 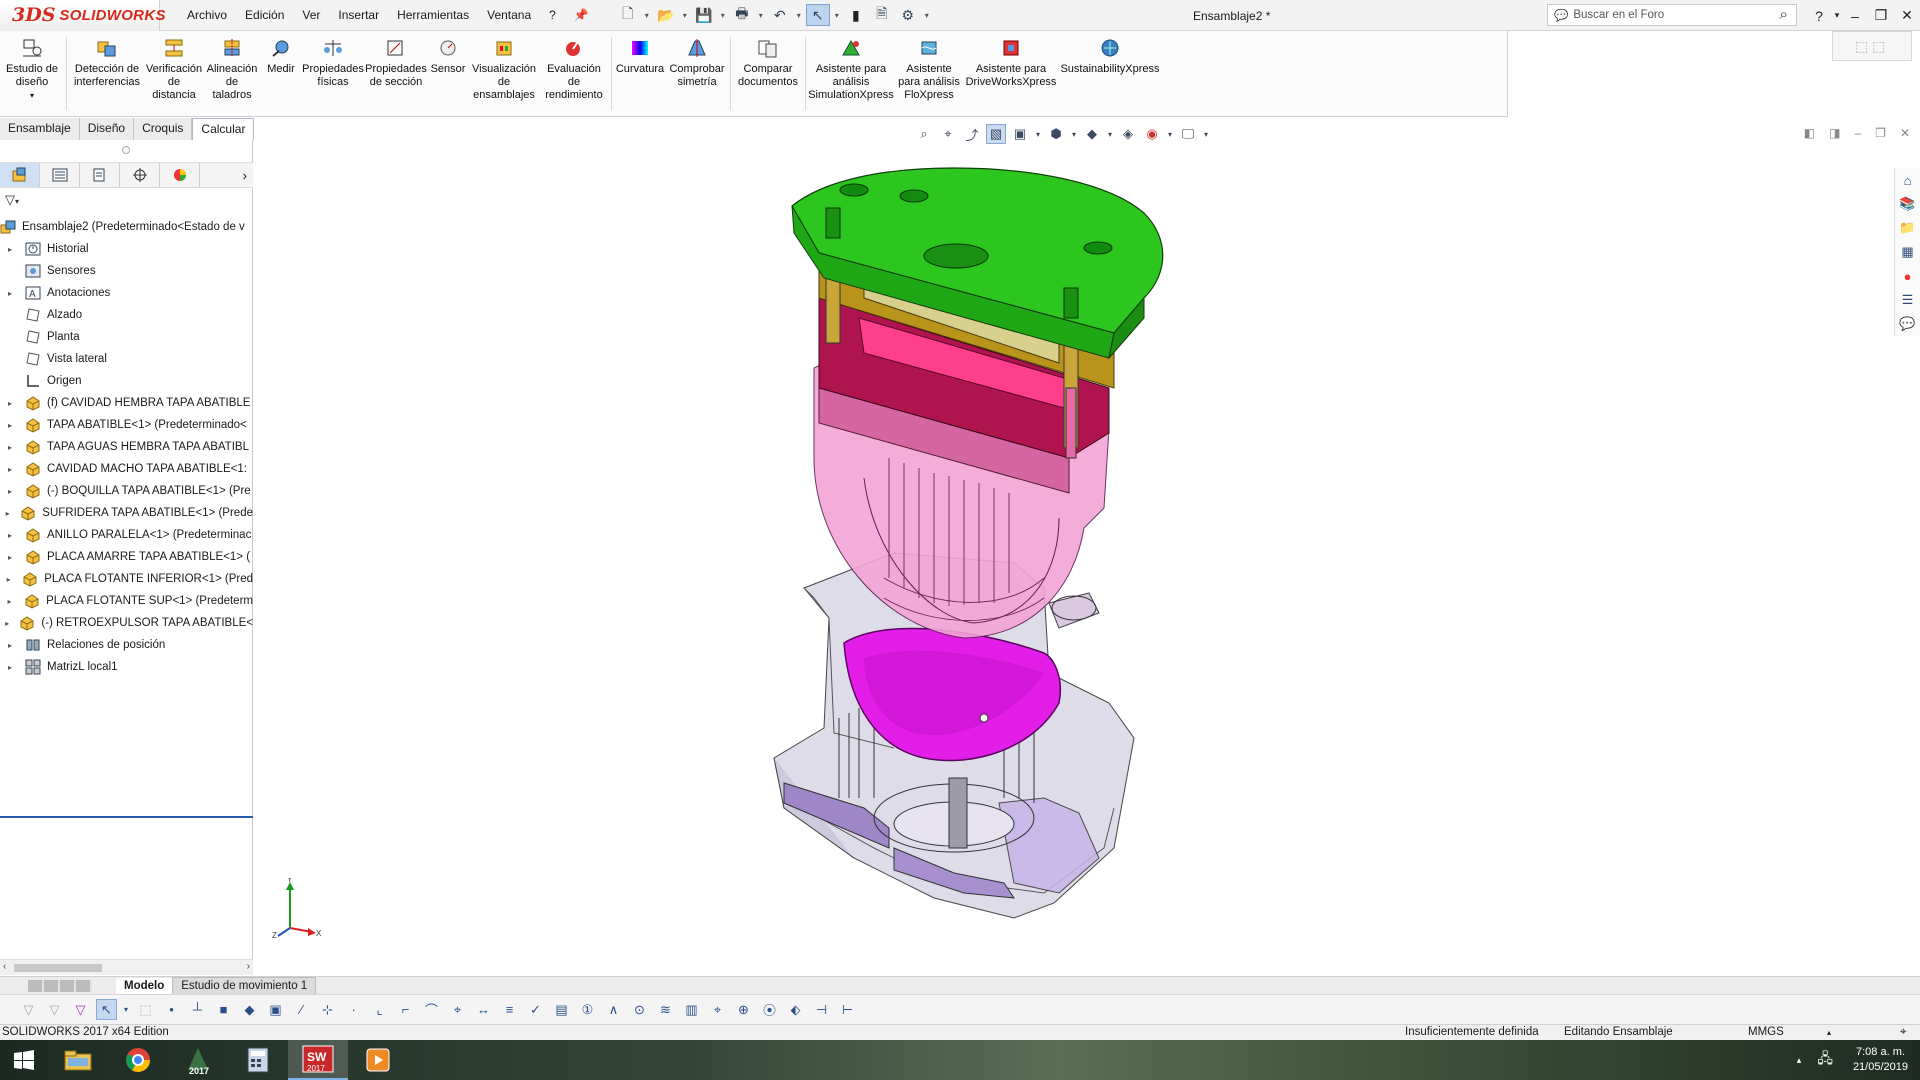 I want to click on rollback-bar, so click(x=126, y=817).